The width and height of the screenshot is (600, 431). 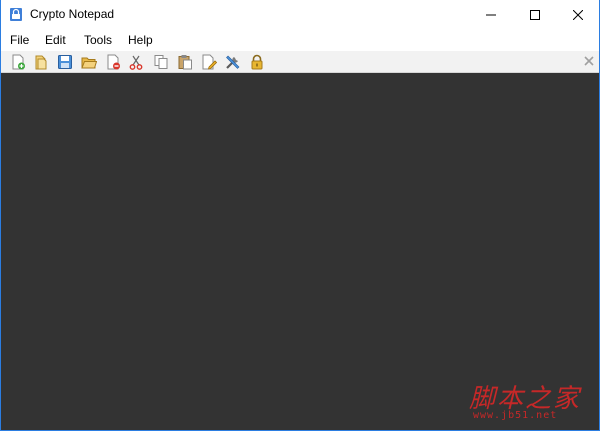 What do you see at coordinates (209, 62) in the screenshot?
I see `edit-document-icon` at bounding box center [209, 62].